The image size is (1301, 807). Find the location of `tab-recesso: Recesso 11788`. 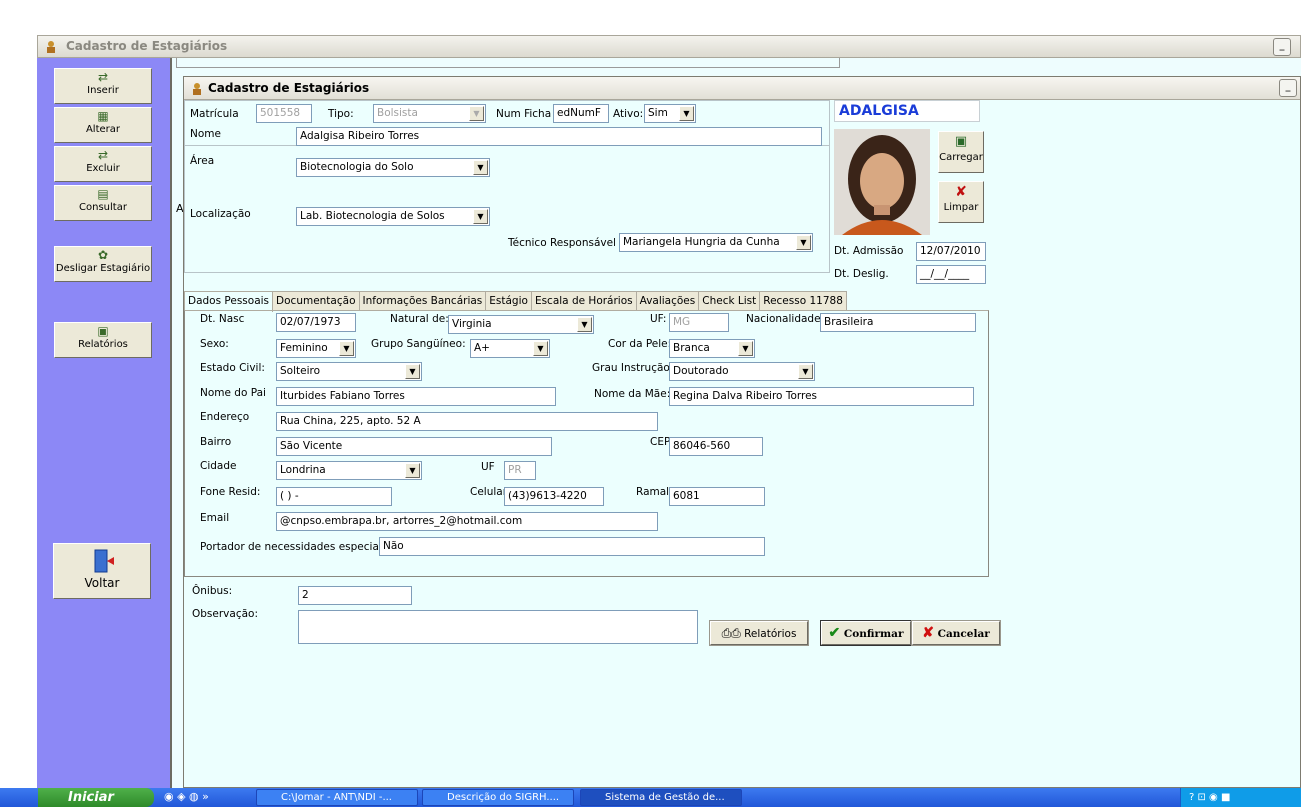

tab-recesso: Recesso 11788 is located at coordinates (803, 300).